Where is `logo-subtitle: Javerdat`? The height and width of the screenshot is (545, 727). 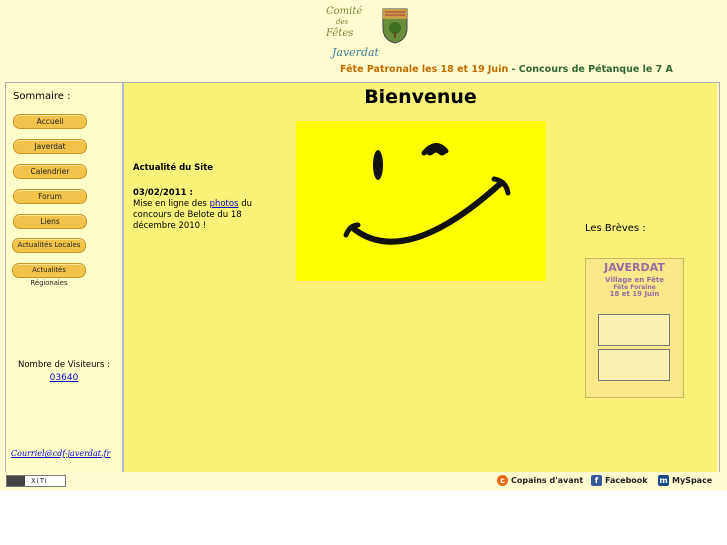
logo-subtitle: Javerdat is located at coordinates (355, 52).